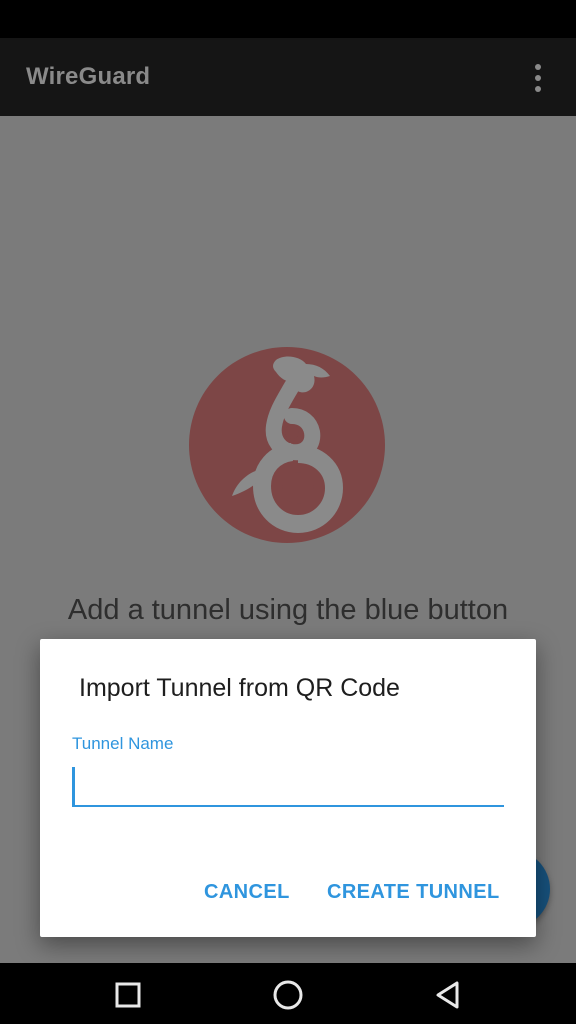 This screenshot has width=576, height=1024. Describe the element at coordinates (288, 610) in the screenshot. I see `empty-state-message: Add a tunnel using the blue button` at that location.